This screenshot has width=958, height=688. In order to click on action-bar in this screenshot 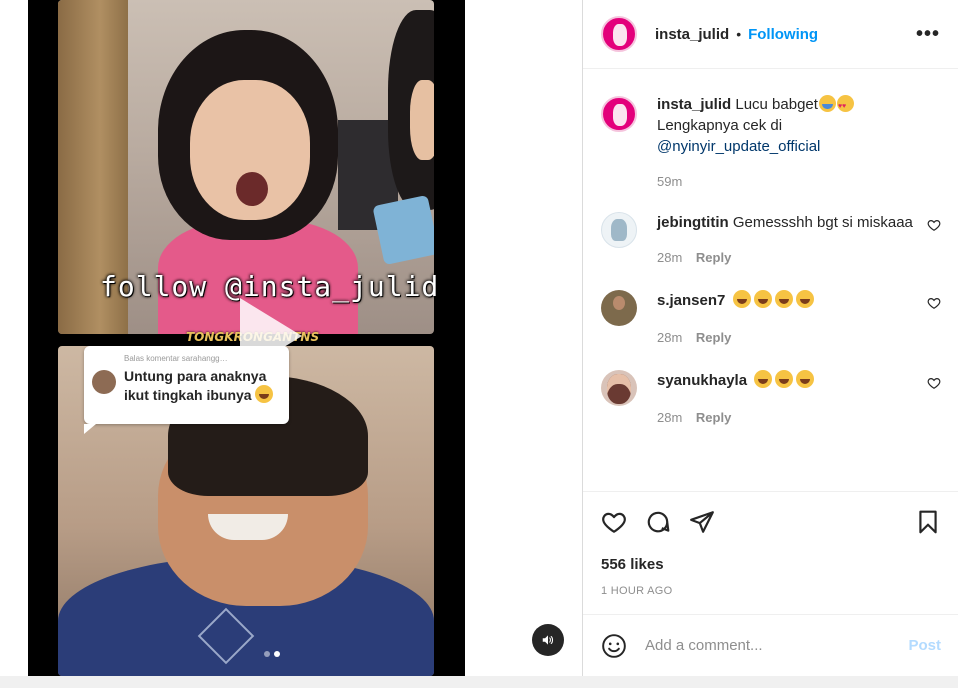, I will do `click(771, 522)`.